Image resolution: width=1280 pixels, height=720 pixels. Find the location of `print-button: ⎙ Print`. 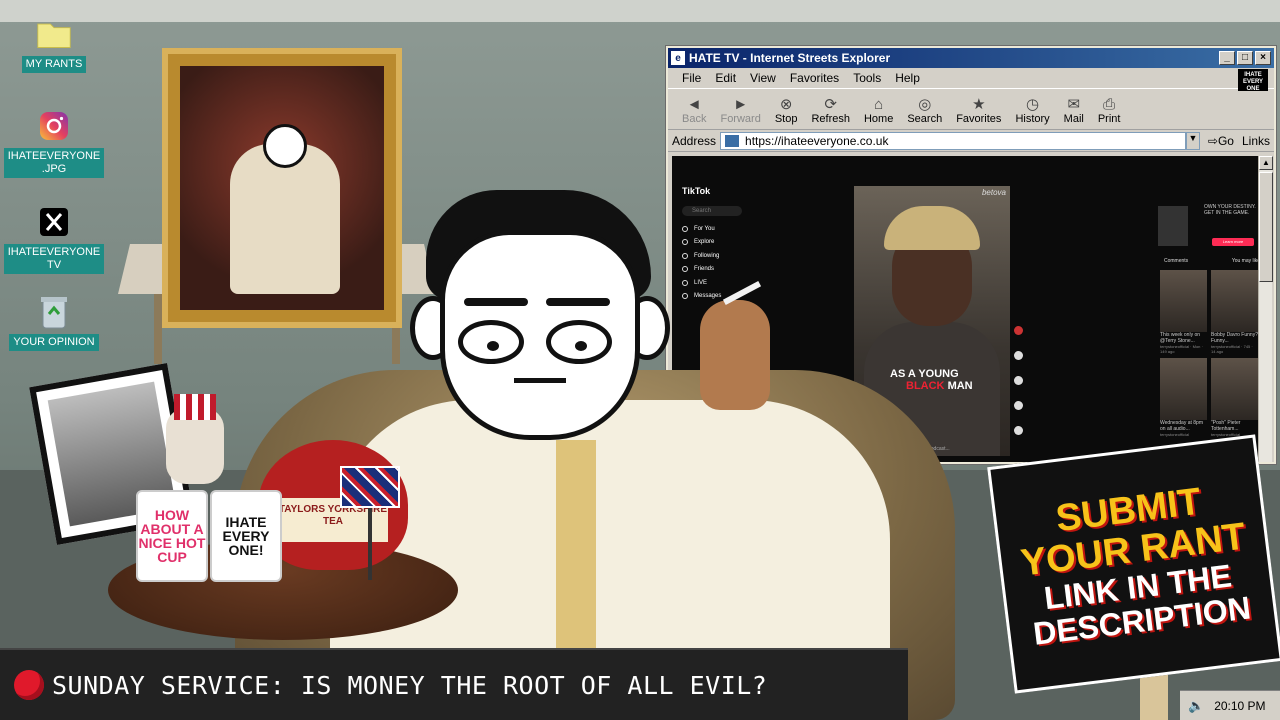

print-button: ⎙ Print is located at coordinates (1109, 110).